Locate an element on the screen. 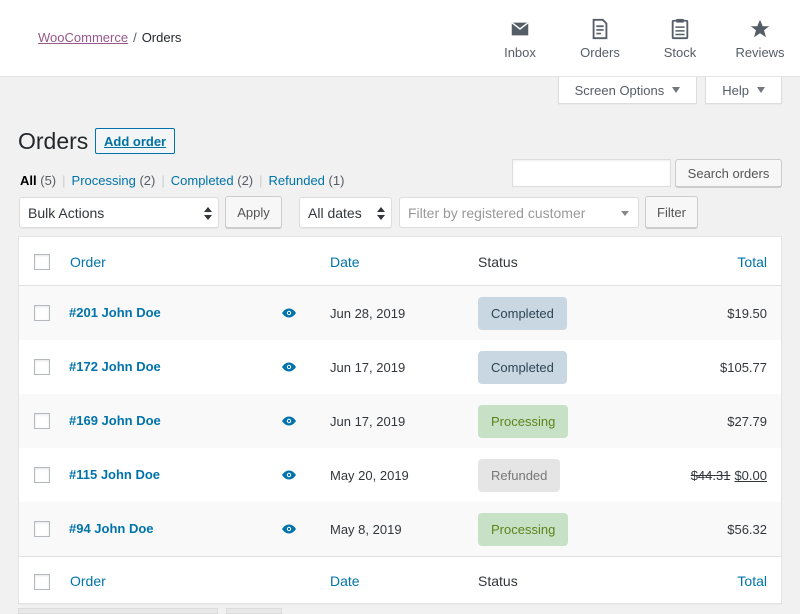 Image resolution: width=800 pixels, height=614 pixels. activity-tab-label: Inbox is located at coordinates (520, 52).